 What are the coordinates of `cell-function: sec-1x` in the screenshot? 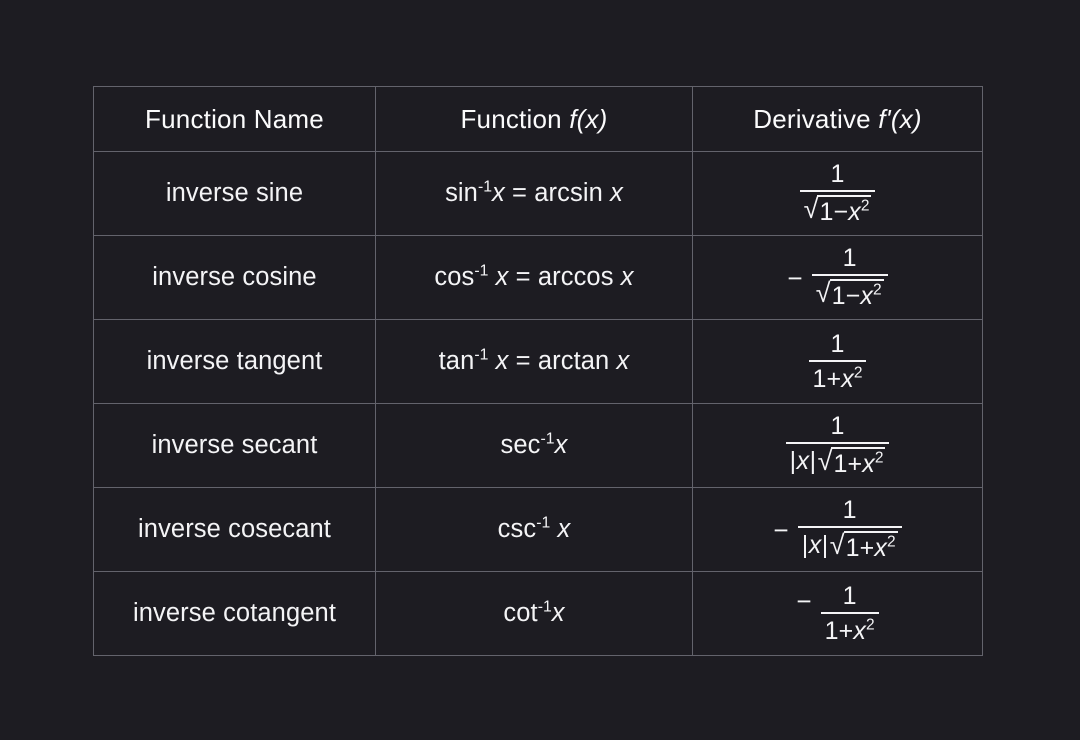 It's located at (534, 445).